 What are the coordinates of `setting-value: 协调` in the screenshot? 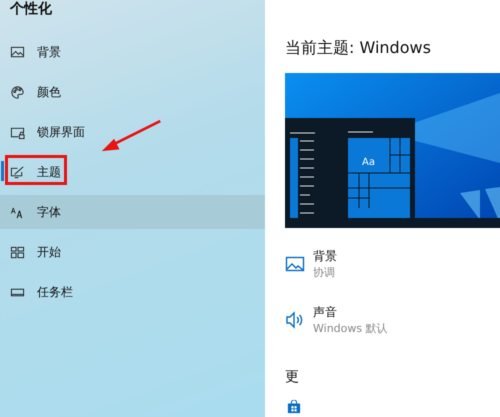 It's located at (324, 272).